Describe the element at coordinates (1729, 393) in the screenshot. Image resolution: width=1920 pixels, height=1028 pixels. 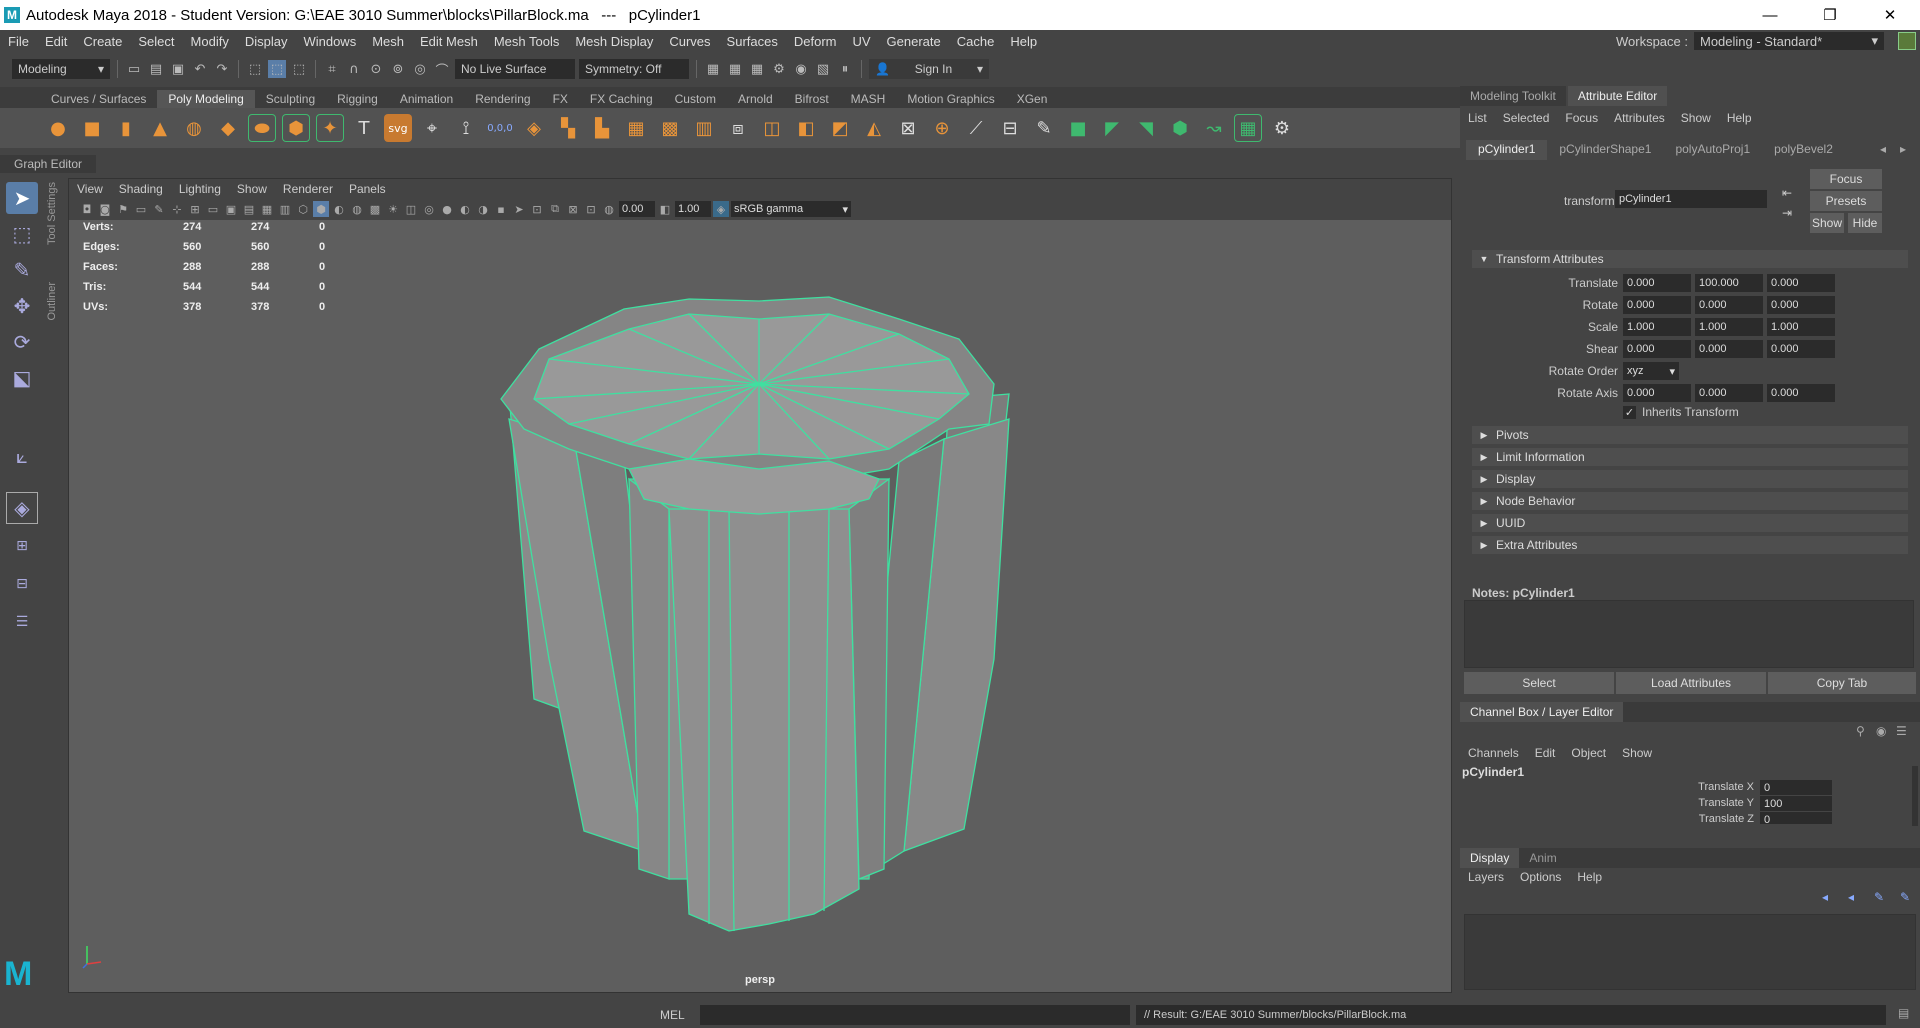
I see `rotate-axis-y-field: 0.000` at that location.